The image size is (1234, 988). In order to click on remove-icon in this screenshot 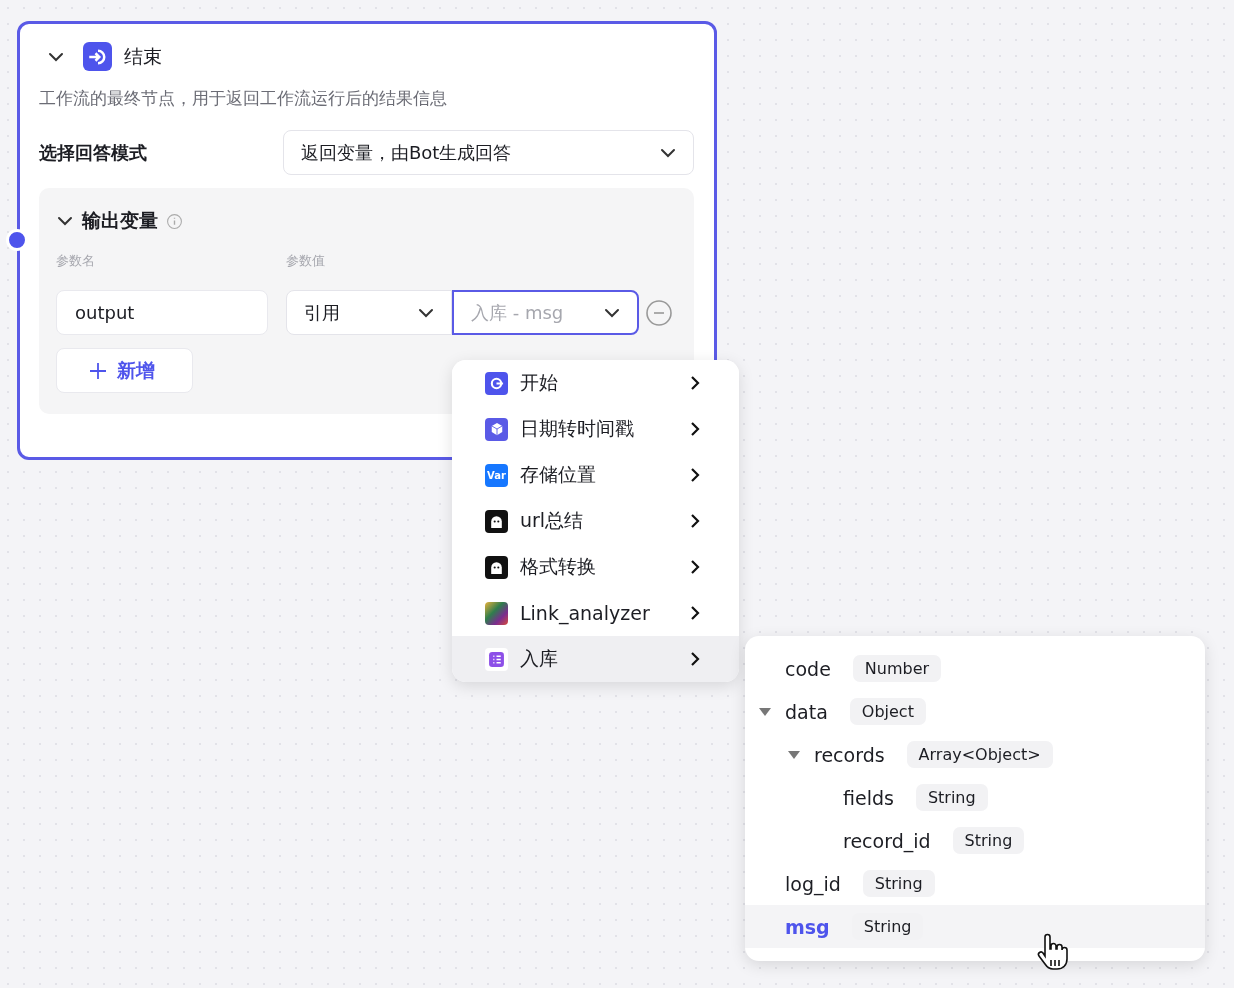, I will do `click(659, 312)`.